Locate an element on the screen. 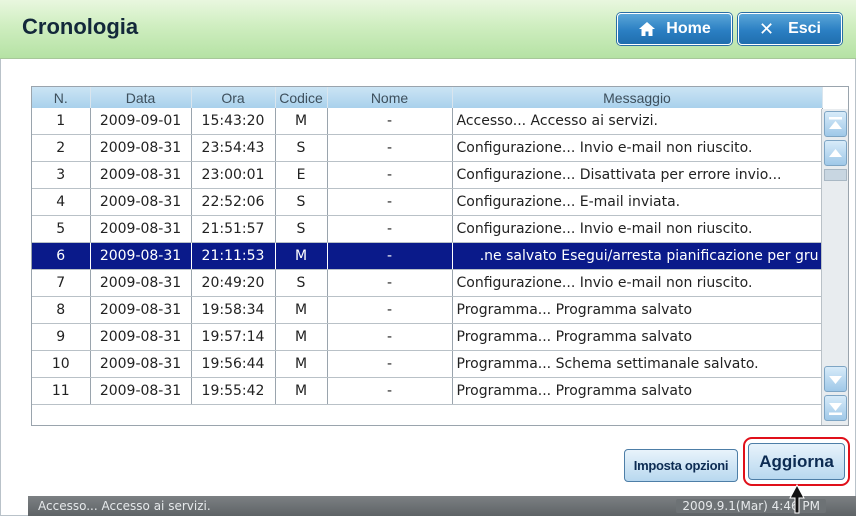 This screenshot has height=516, width=856. page-title: Cronologia is located at coordinates (80, 26).